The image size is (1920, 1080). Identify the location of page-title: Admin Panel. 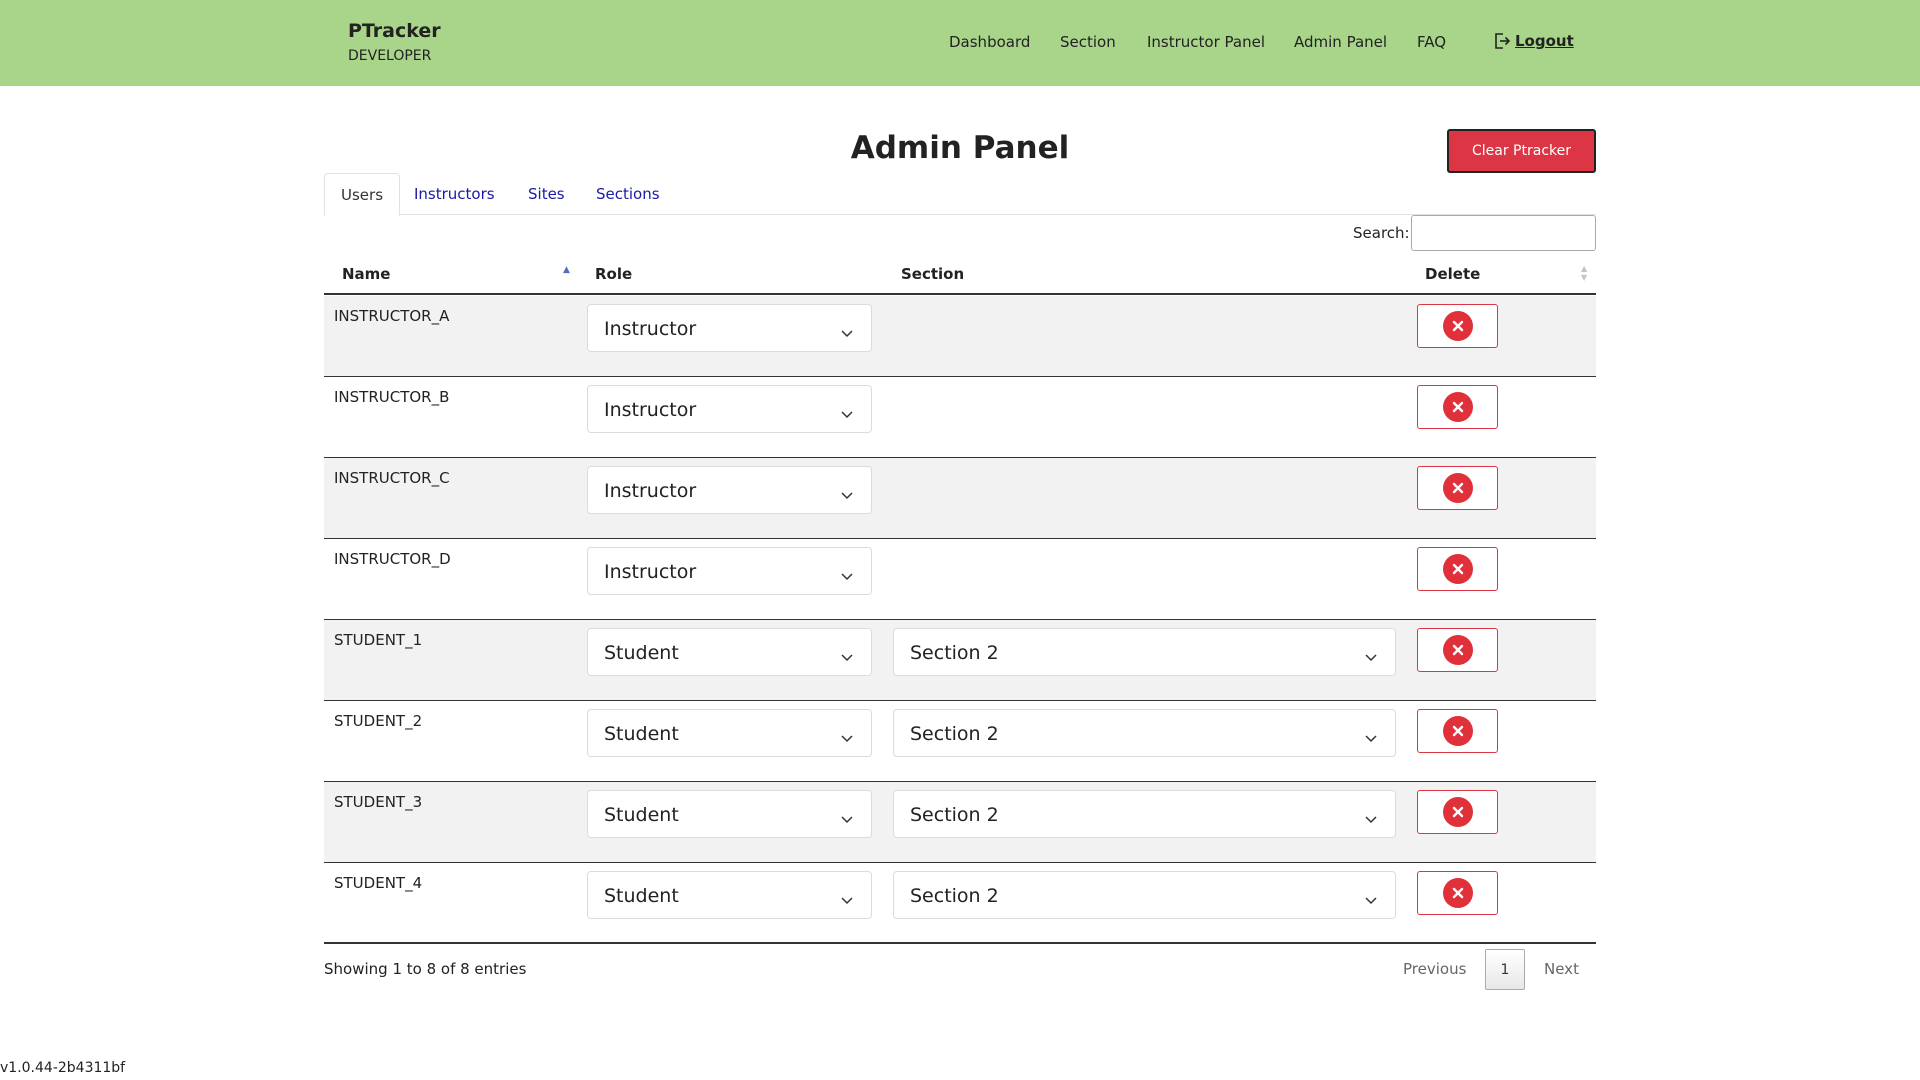
(960, 148).